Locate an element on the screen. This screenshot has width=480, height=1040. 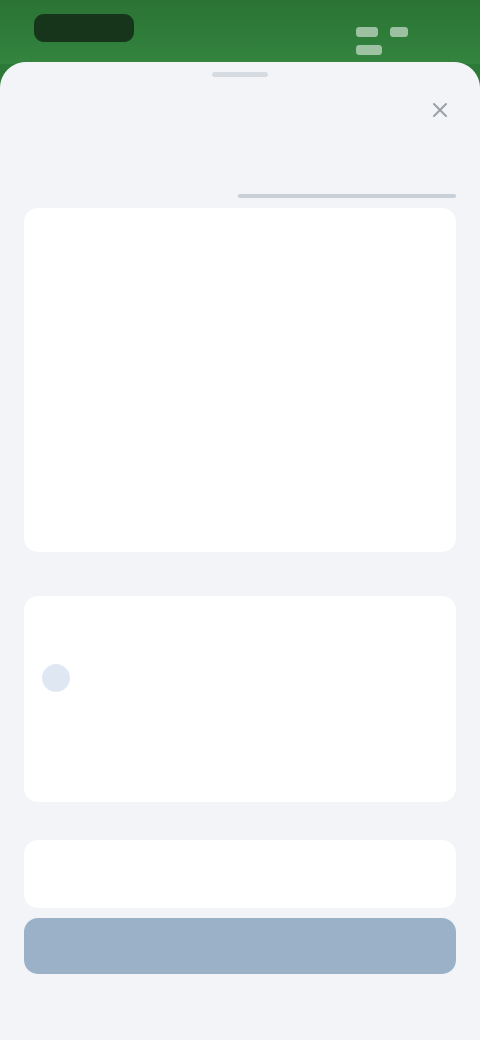
signal-icon is located at coordinates (367, 32).